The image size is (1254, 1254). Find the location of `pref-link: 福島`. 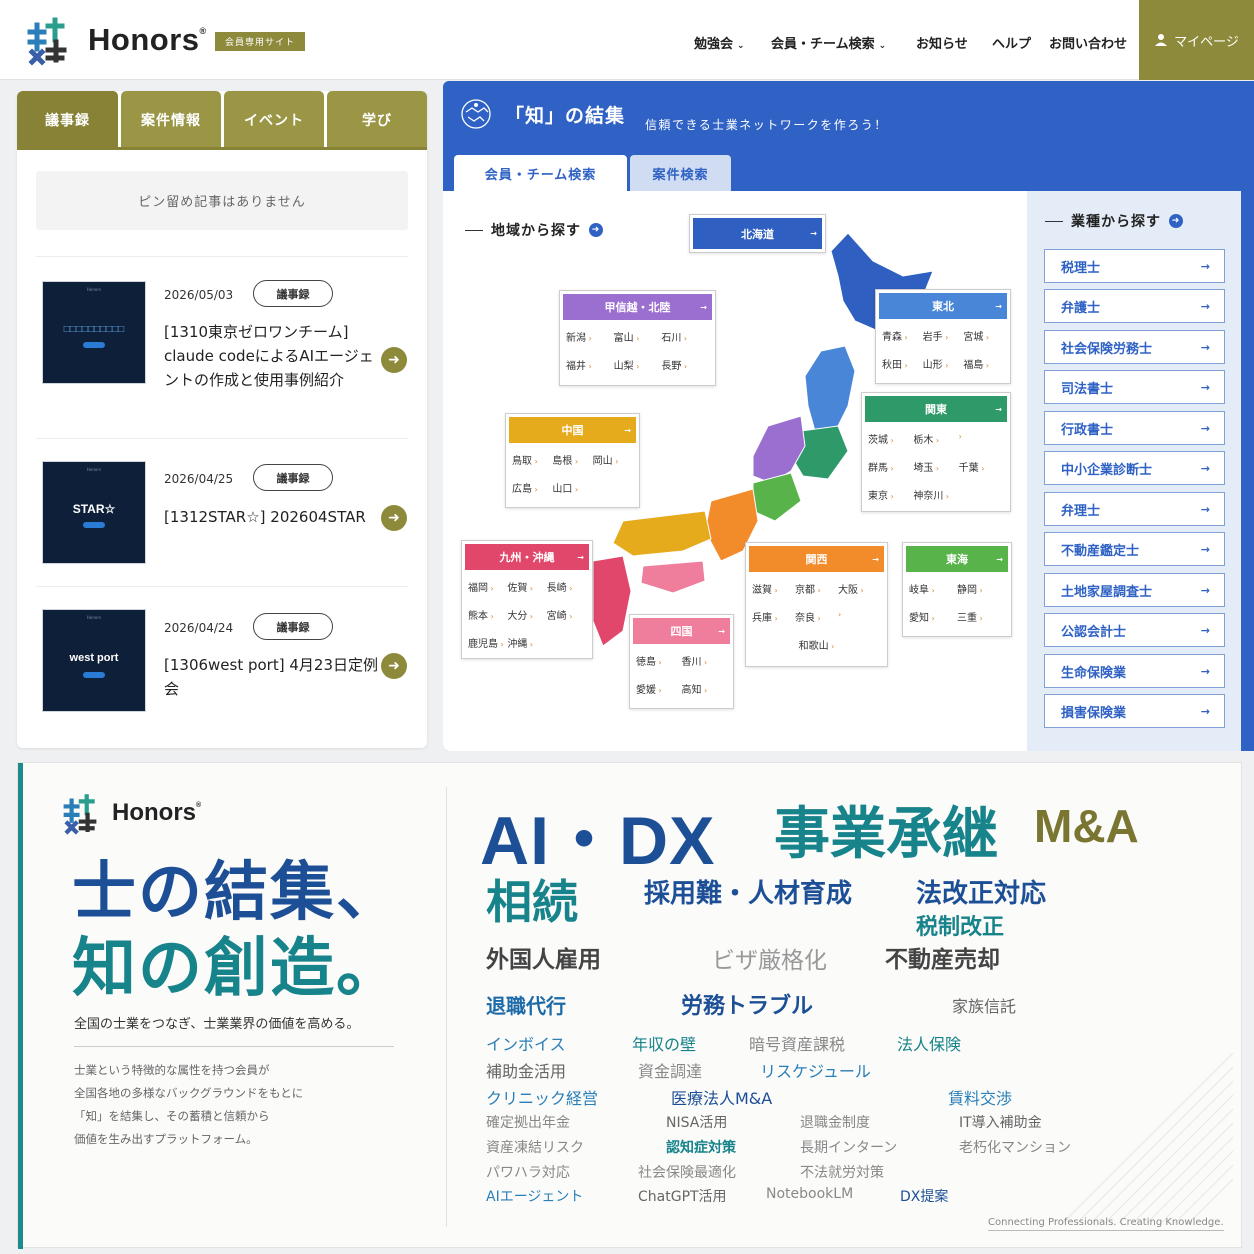

pref-link: 福島 is located at coordinates (983, 363).